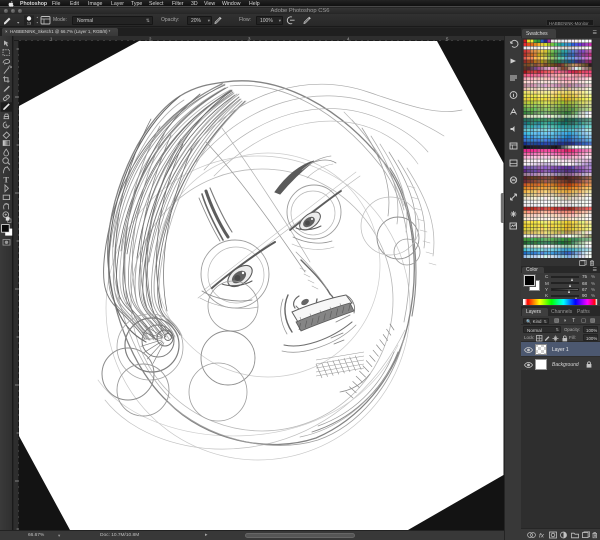  Describe the element at coordinates (29, 24) in the screenshot. I see `svg-text: 13` at that location.